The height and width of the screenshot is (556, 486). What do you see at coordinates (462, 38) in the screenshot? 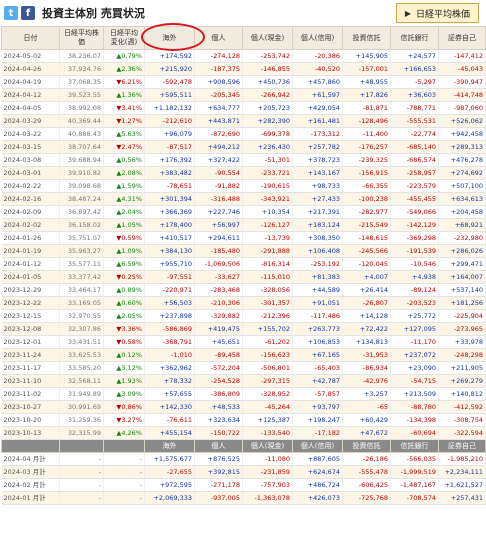
I see `column-header: 証券自己` at bounding box center [462, 38].